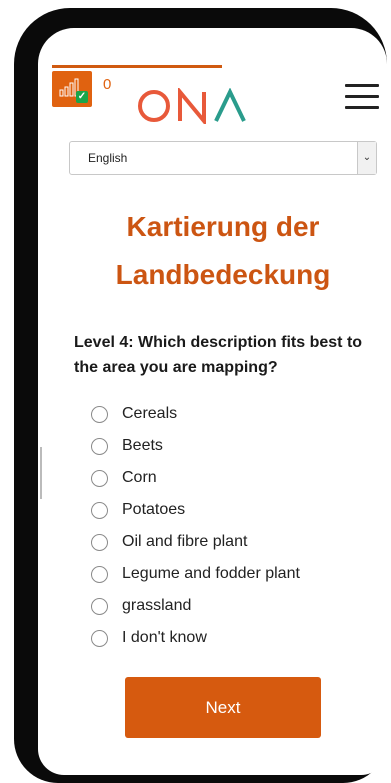  Describe the element at coordinates (185, 541) in the screenshot. I see `option-label: Oil and fibre plant` at that location.